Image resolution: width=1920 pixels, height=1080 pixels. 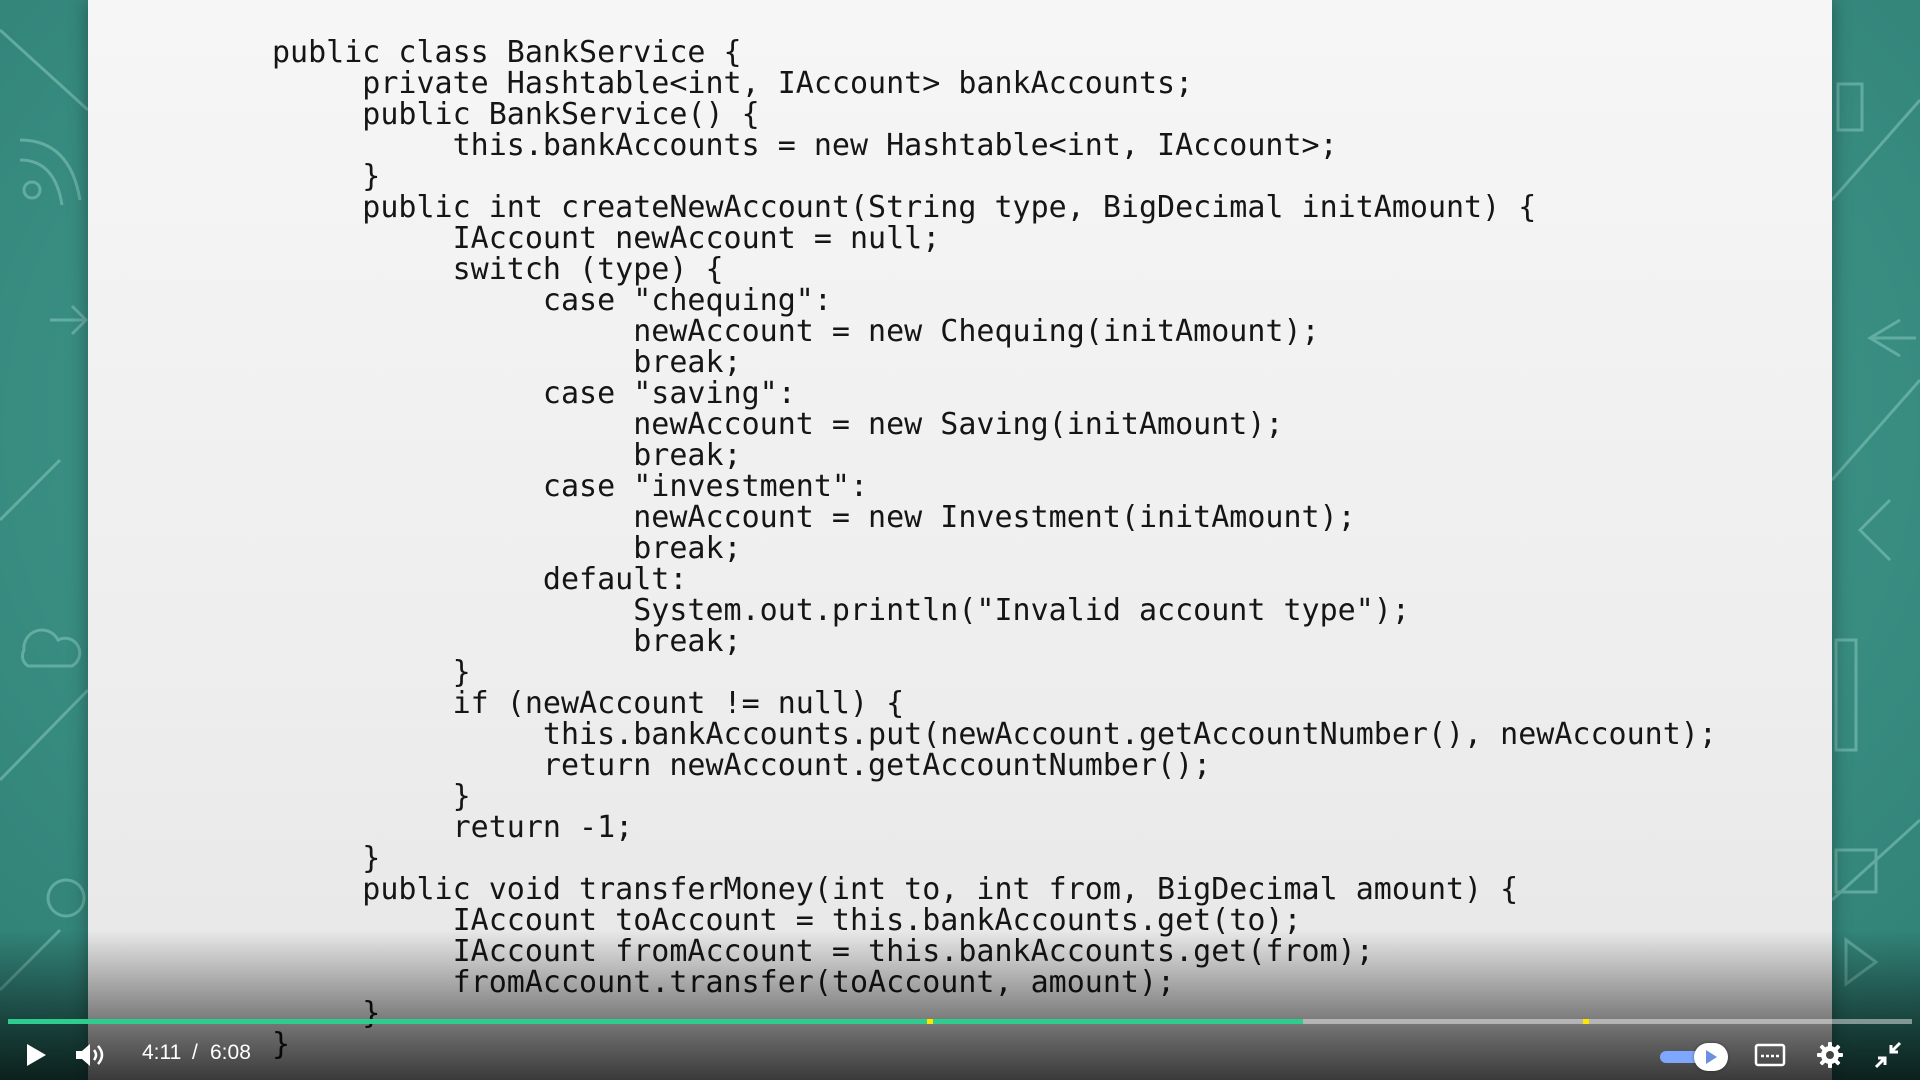 I want to click on code-line: default:, so click(x=480, y=579).